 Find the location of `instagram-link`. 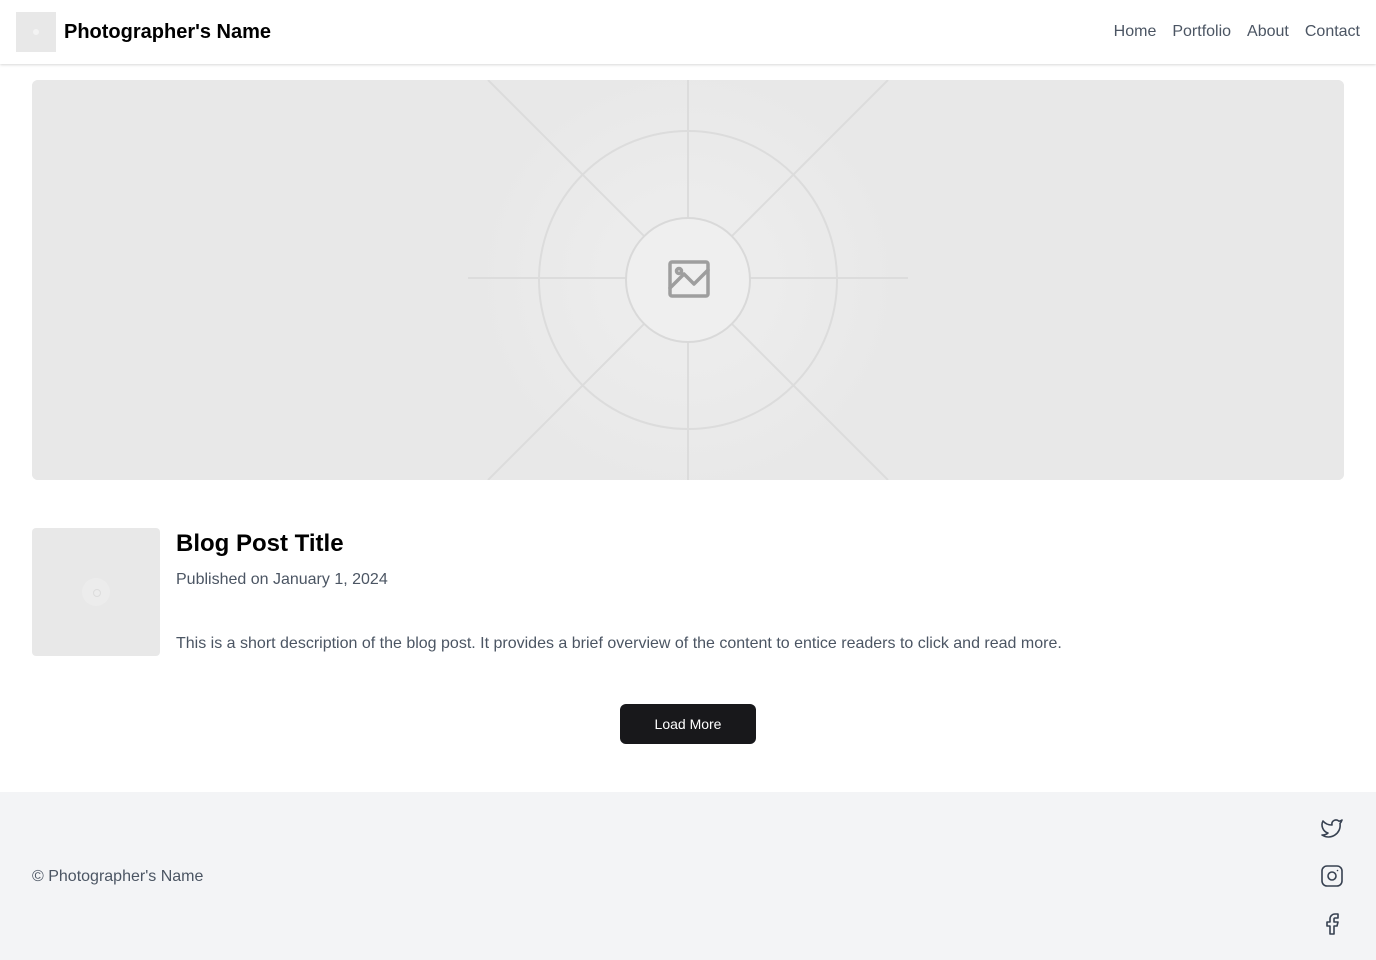

instagram-link is located at coordinates (1332, 876).